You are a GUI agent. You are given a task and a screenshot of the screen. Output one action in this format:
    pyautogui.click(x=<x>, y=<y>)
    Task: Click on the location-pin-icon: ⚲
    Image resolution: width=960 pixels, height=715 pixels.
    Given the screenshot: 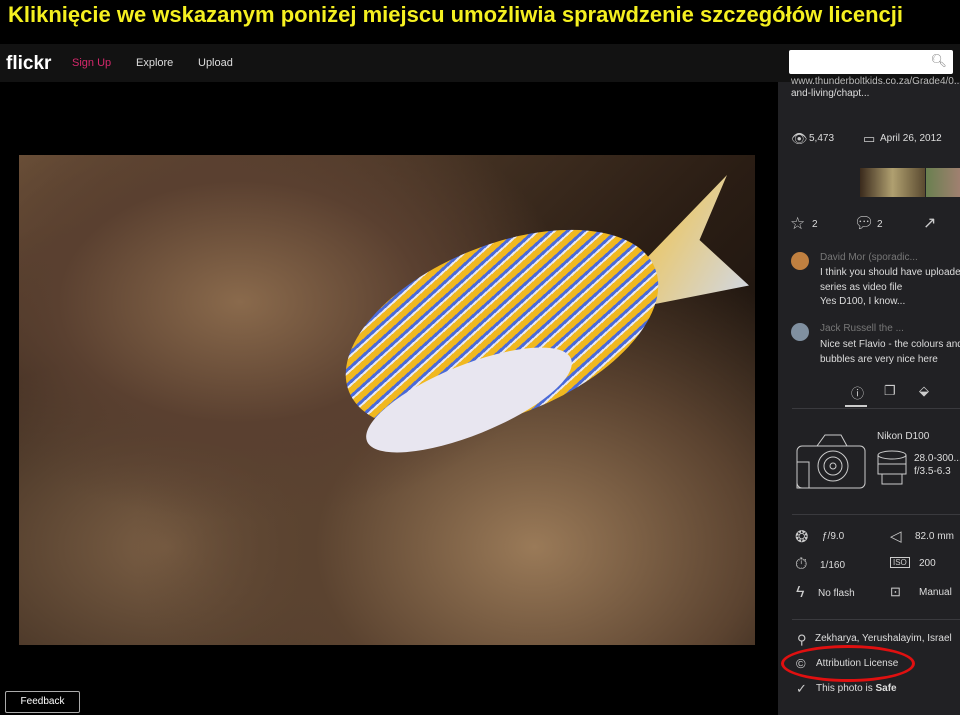 What is the action you would take?
    pyautogui.click(x=802, y=639)
    